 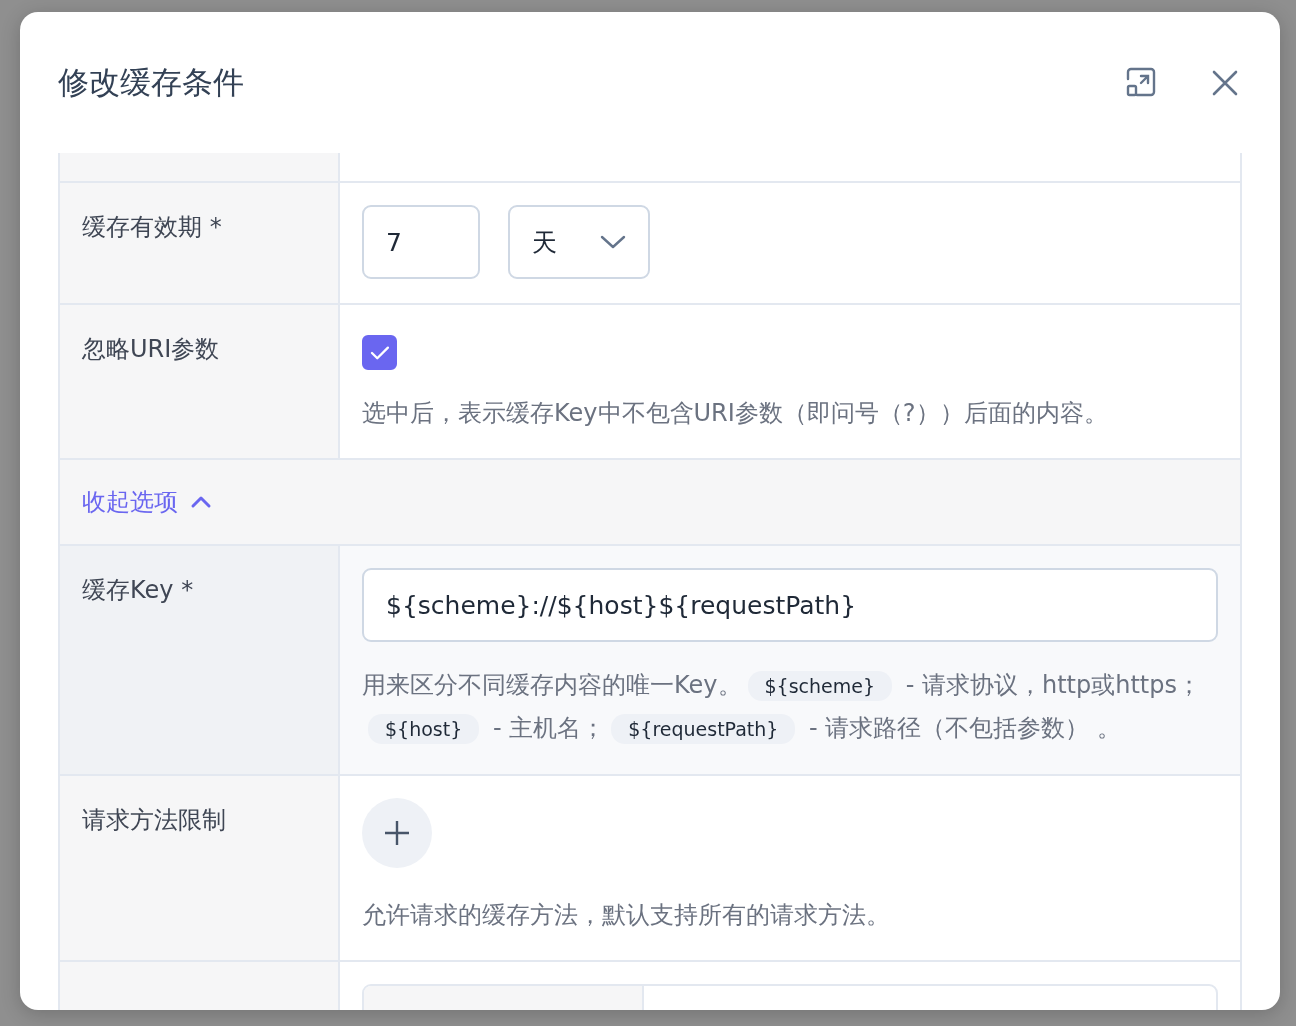 I want to click on field-label: 缓存有效期 *, so click(x=152, y=227).